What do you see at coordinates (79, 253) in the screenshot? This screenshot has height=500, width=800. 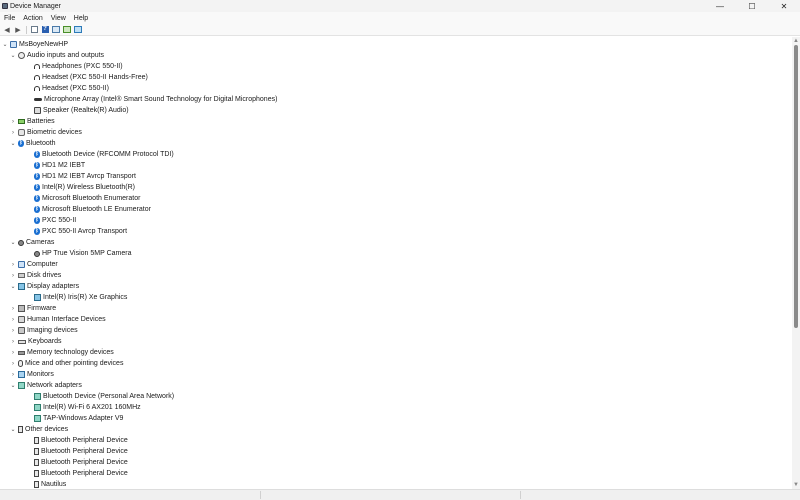 I see `tree-device: HP True Vision 5MP Camera` at bounding box center [79, 253].